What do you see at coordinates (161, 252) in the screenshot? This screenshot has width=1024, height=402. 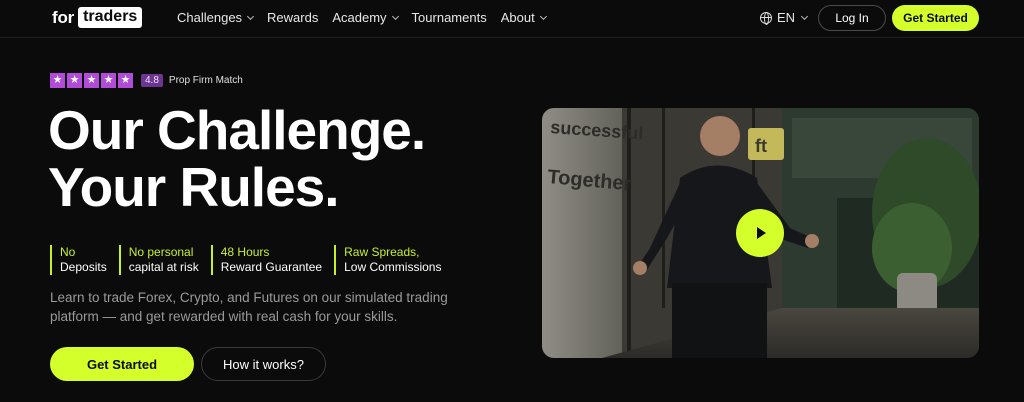 I see `feature-title: No personal` at bounding box center [161, 252].